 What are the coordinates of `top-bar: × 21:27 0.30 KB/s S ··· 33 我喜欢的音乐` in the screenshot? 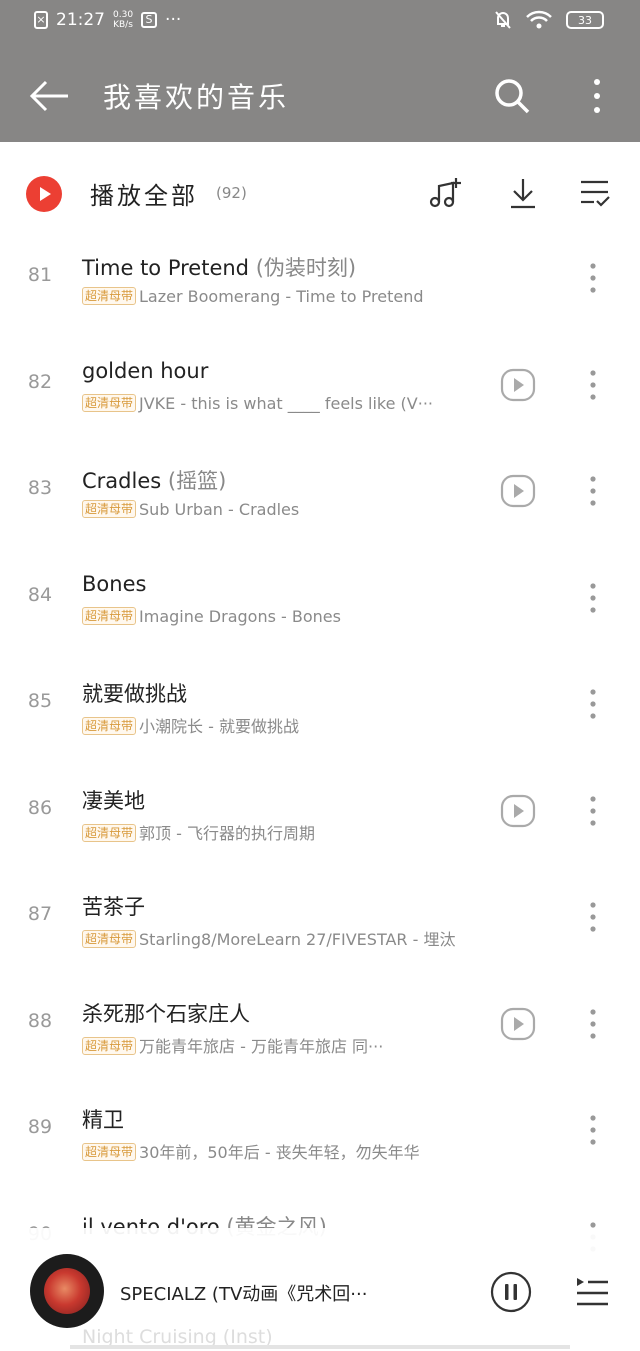 It's located at (320, 71).